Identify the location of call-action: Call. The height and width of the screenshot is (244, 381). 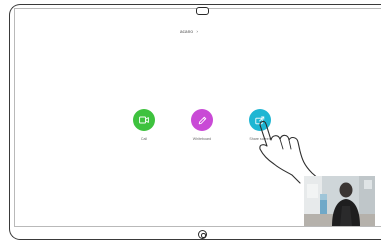
(144, 125).